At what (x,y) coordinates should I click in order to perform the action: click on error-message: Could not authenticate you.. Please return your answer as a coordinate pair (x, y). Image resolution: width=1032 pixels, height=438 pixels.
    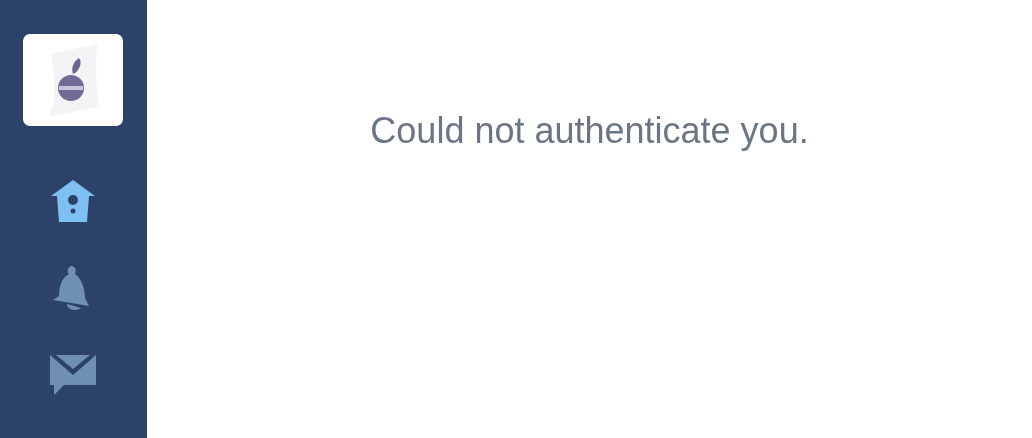
    Looking at the image, I should click on (589, 131).